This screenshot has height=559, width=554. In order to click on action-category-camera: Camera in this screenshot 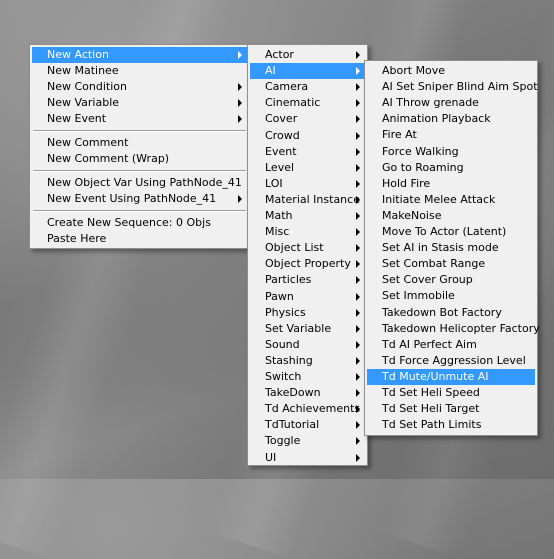, I will do `click(307, 87)`.